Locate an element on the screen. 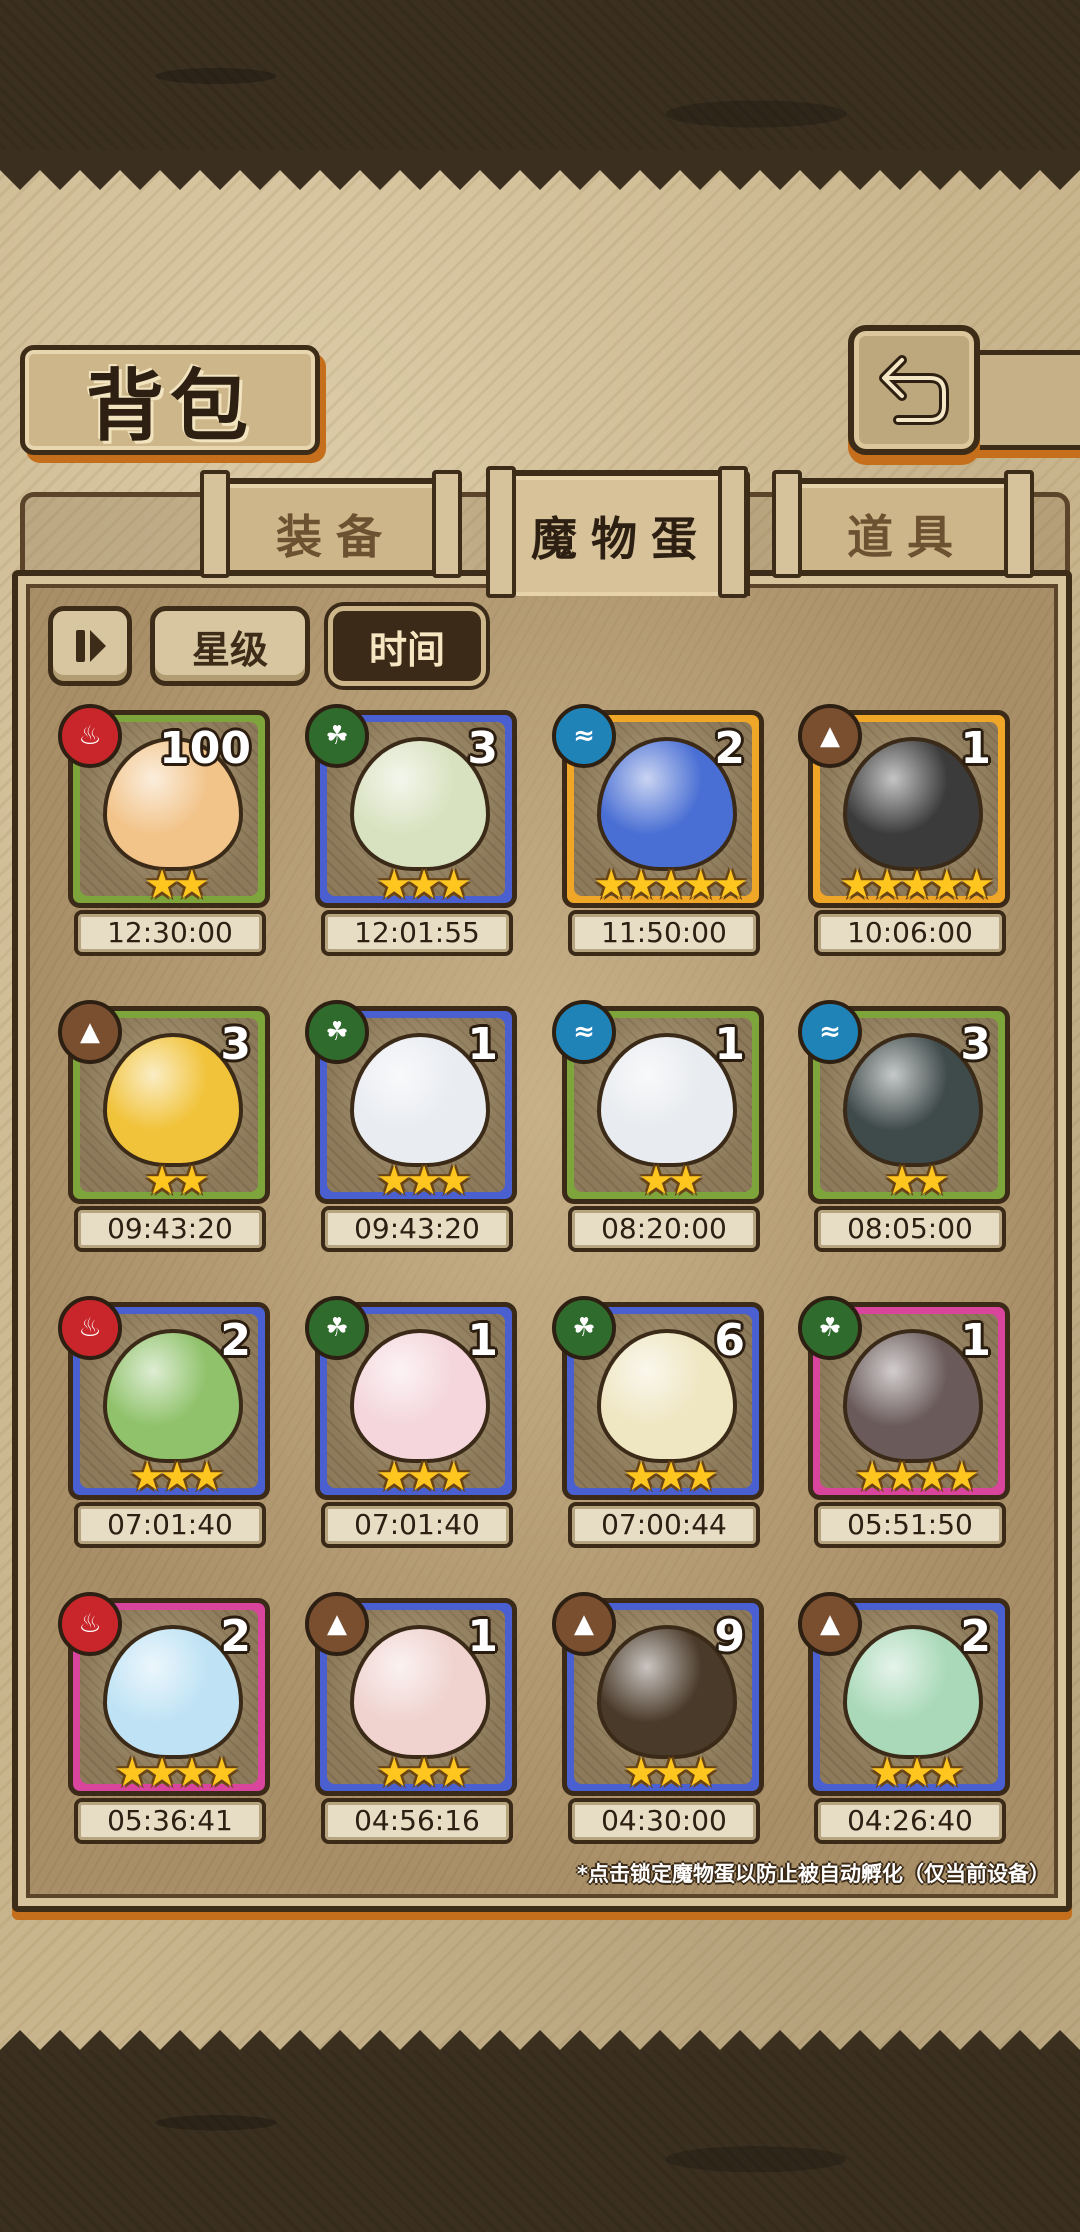 The image size is (1080, 2232). bottom-map-band is located at coordinates (540, 2141).